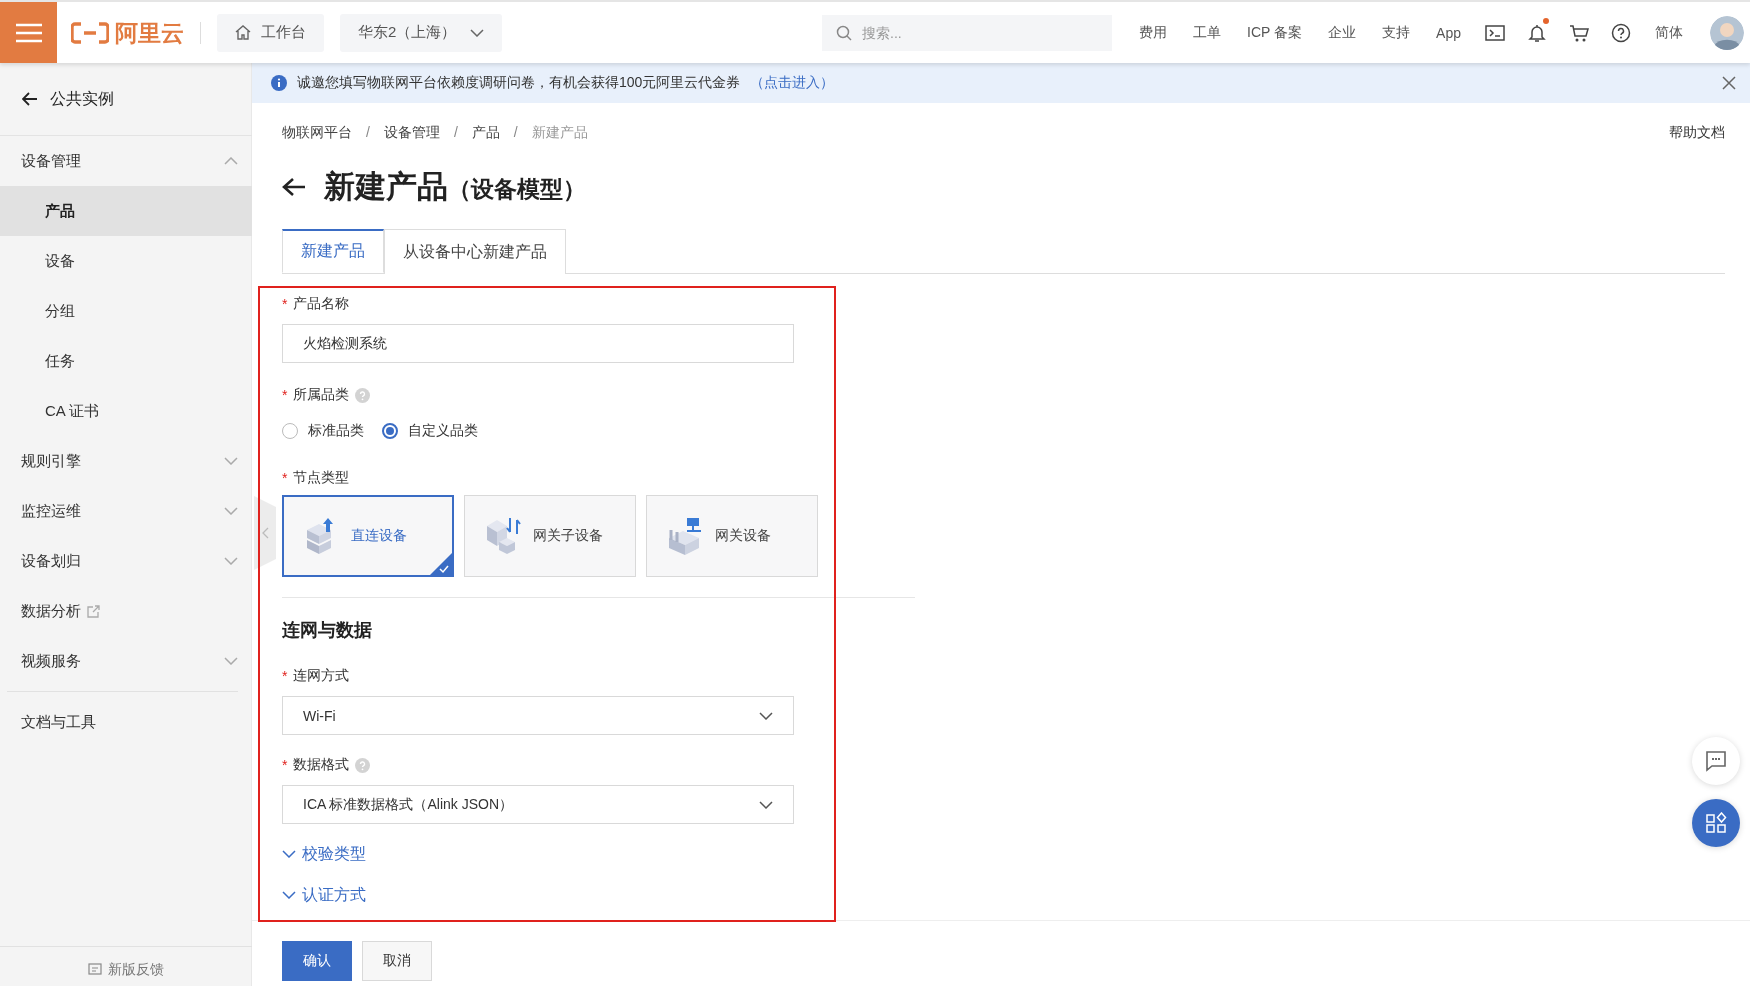  Describe the element at coordinates (1275, 32) in the screenshot. I see `nav-link: ICP 备案` at that location.